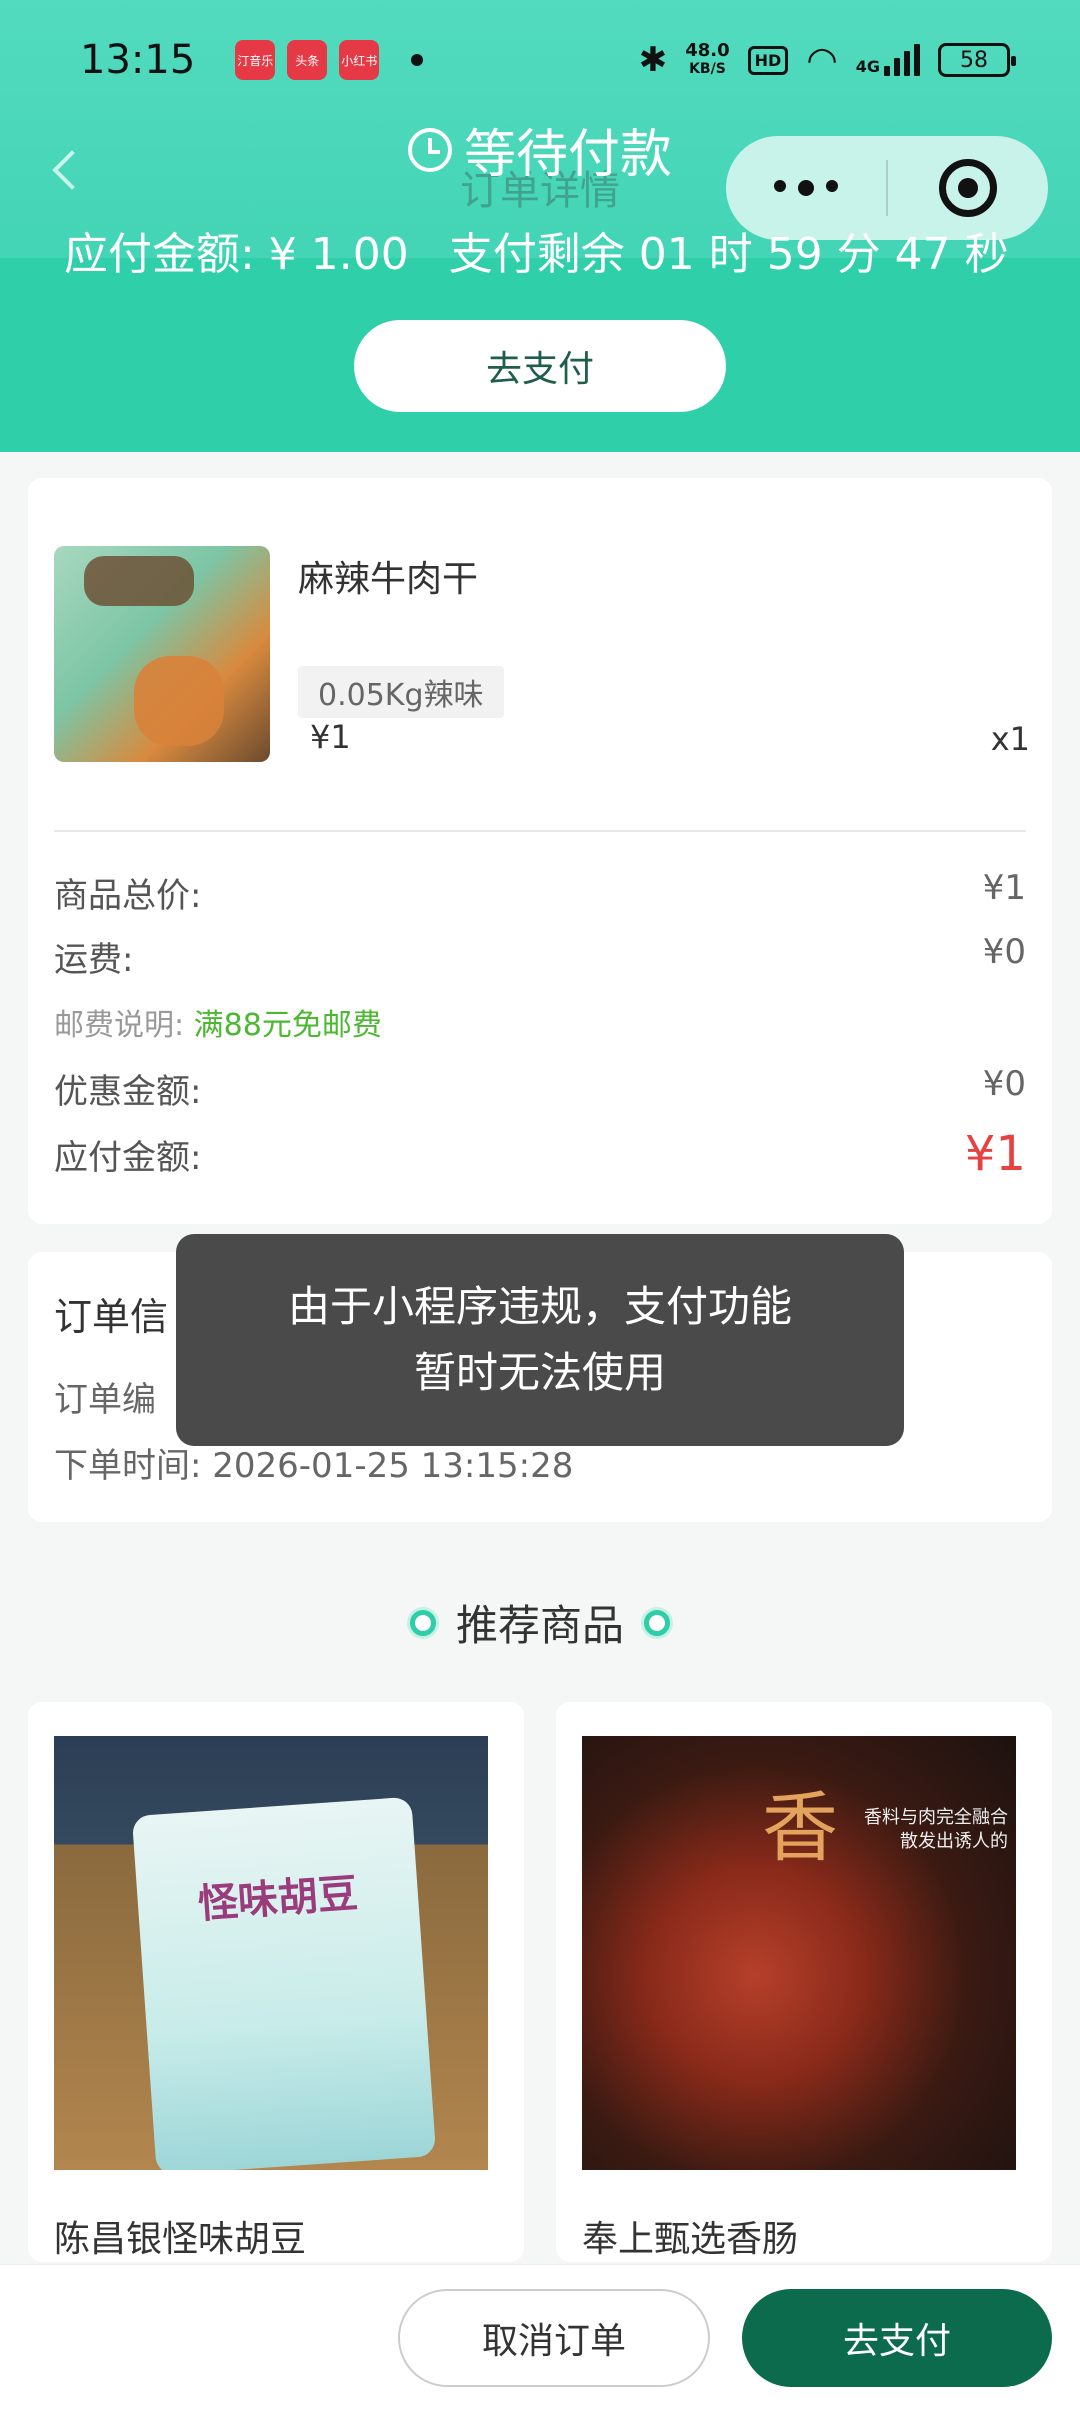 Image resolution: width=1080 pixels, height=2412 pixels. What do you see at coordinates (936, 1829) in the screenshot?
I see `image-caption: 香料与肉完全融合 散发出诱人的` at bounding box center [936, 1829].